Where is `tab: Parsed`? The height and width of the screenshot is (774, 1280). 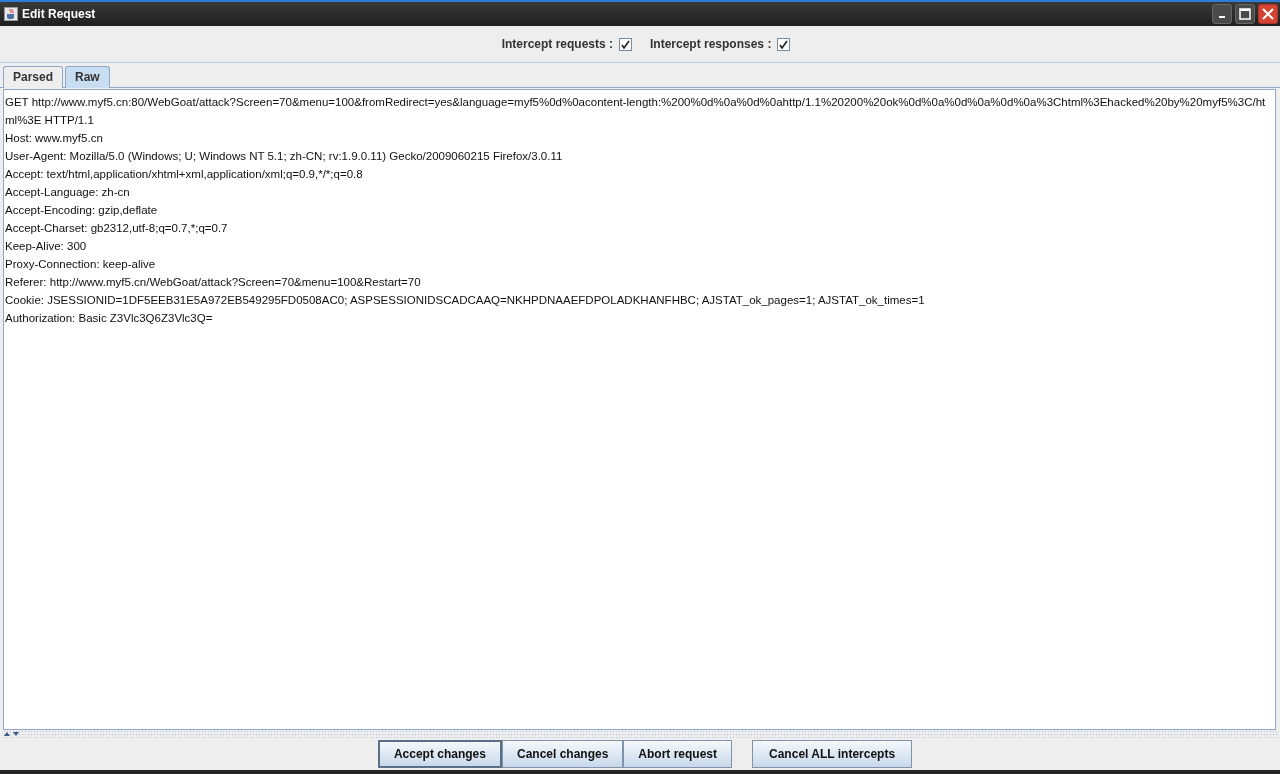 tab: Parsed is located at coordinates (33, 77).